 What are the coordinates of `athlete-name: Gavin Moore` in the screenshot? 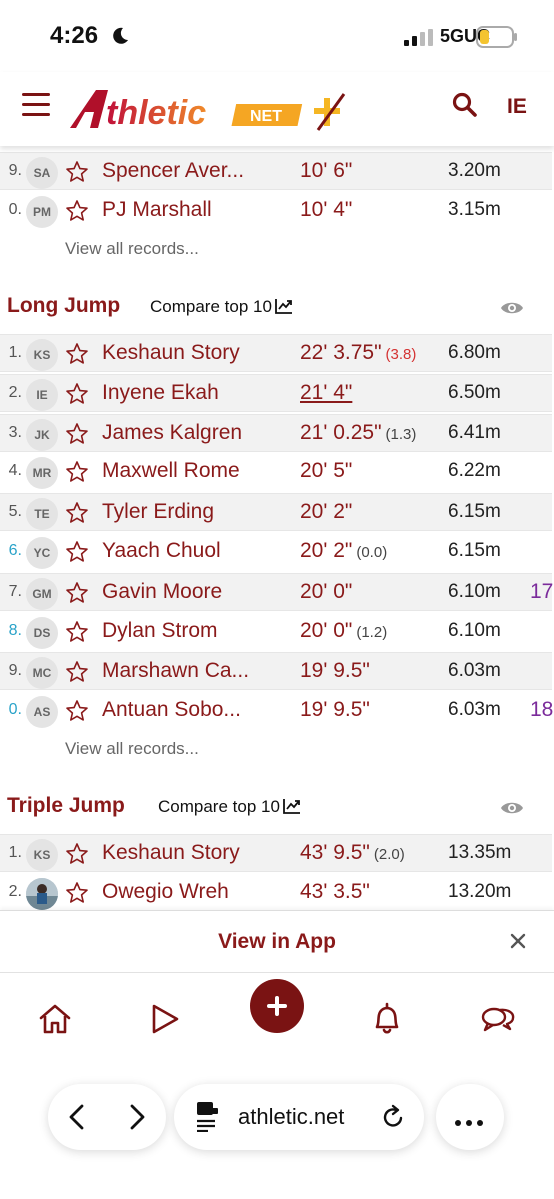 It's located at (162, 592).